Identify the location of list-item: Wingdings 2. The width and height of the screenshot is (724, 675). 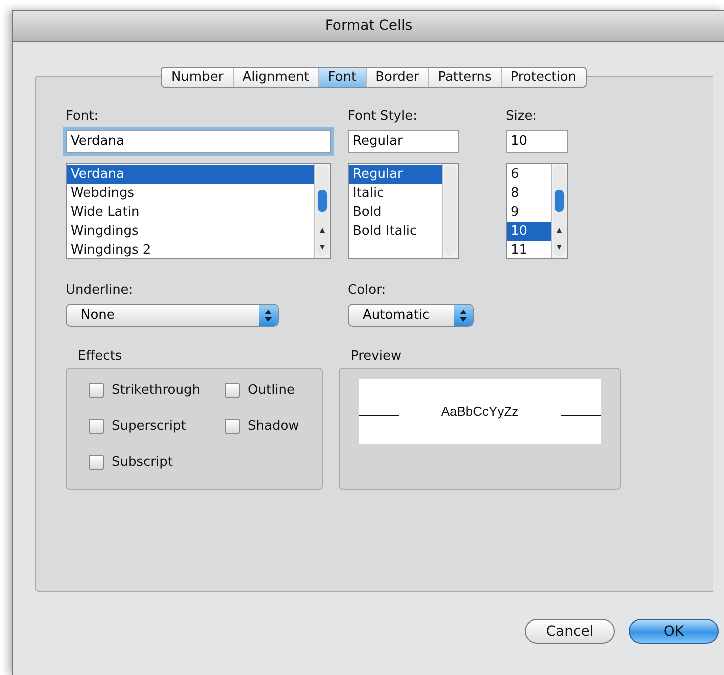
(190, 250).